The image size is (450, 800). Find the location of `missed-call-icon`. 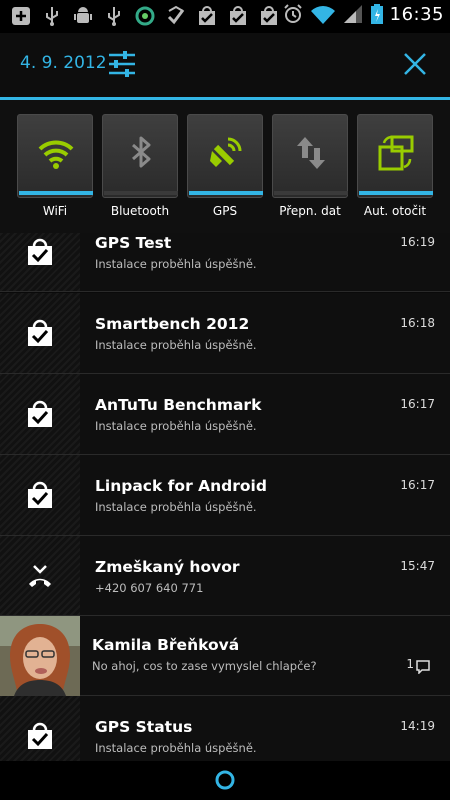

missed-call-icon is located at coordinates (40, 576).